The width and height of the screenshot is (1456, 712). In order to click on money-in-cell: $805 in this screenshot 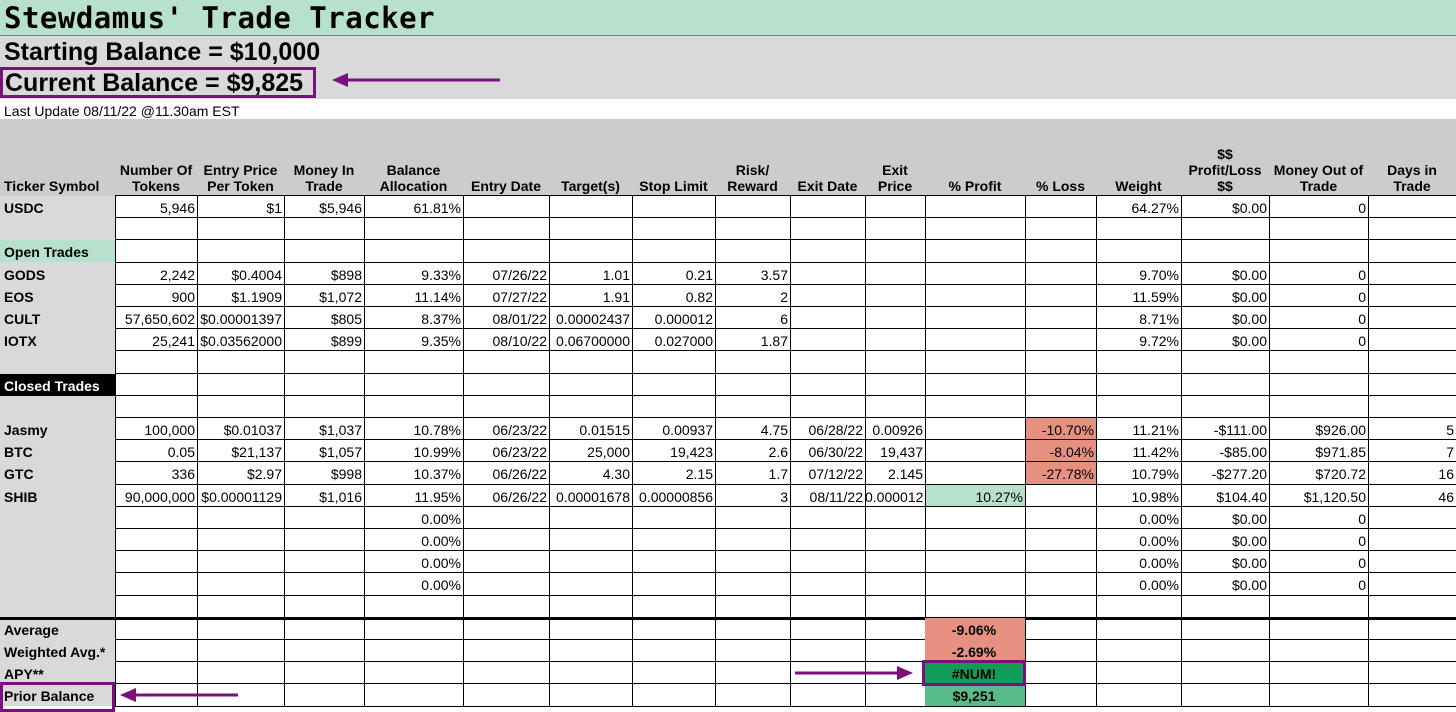, I will do `click(346, 319)`.